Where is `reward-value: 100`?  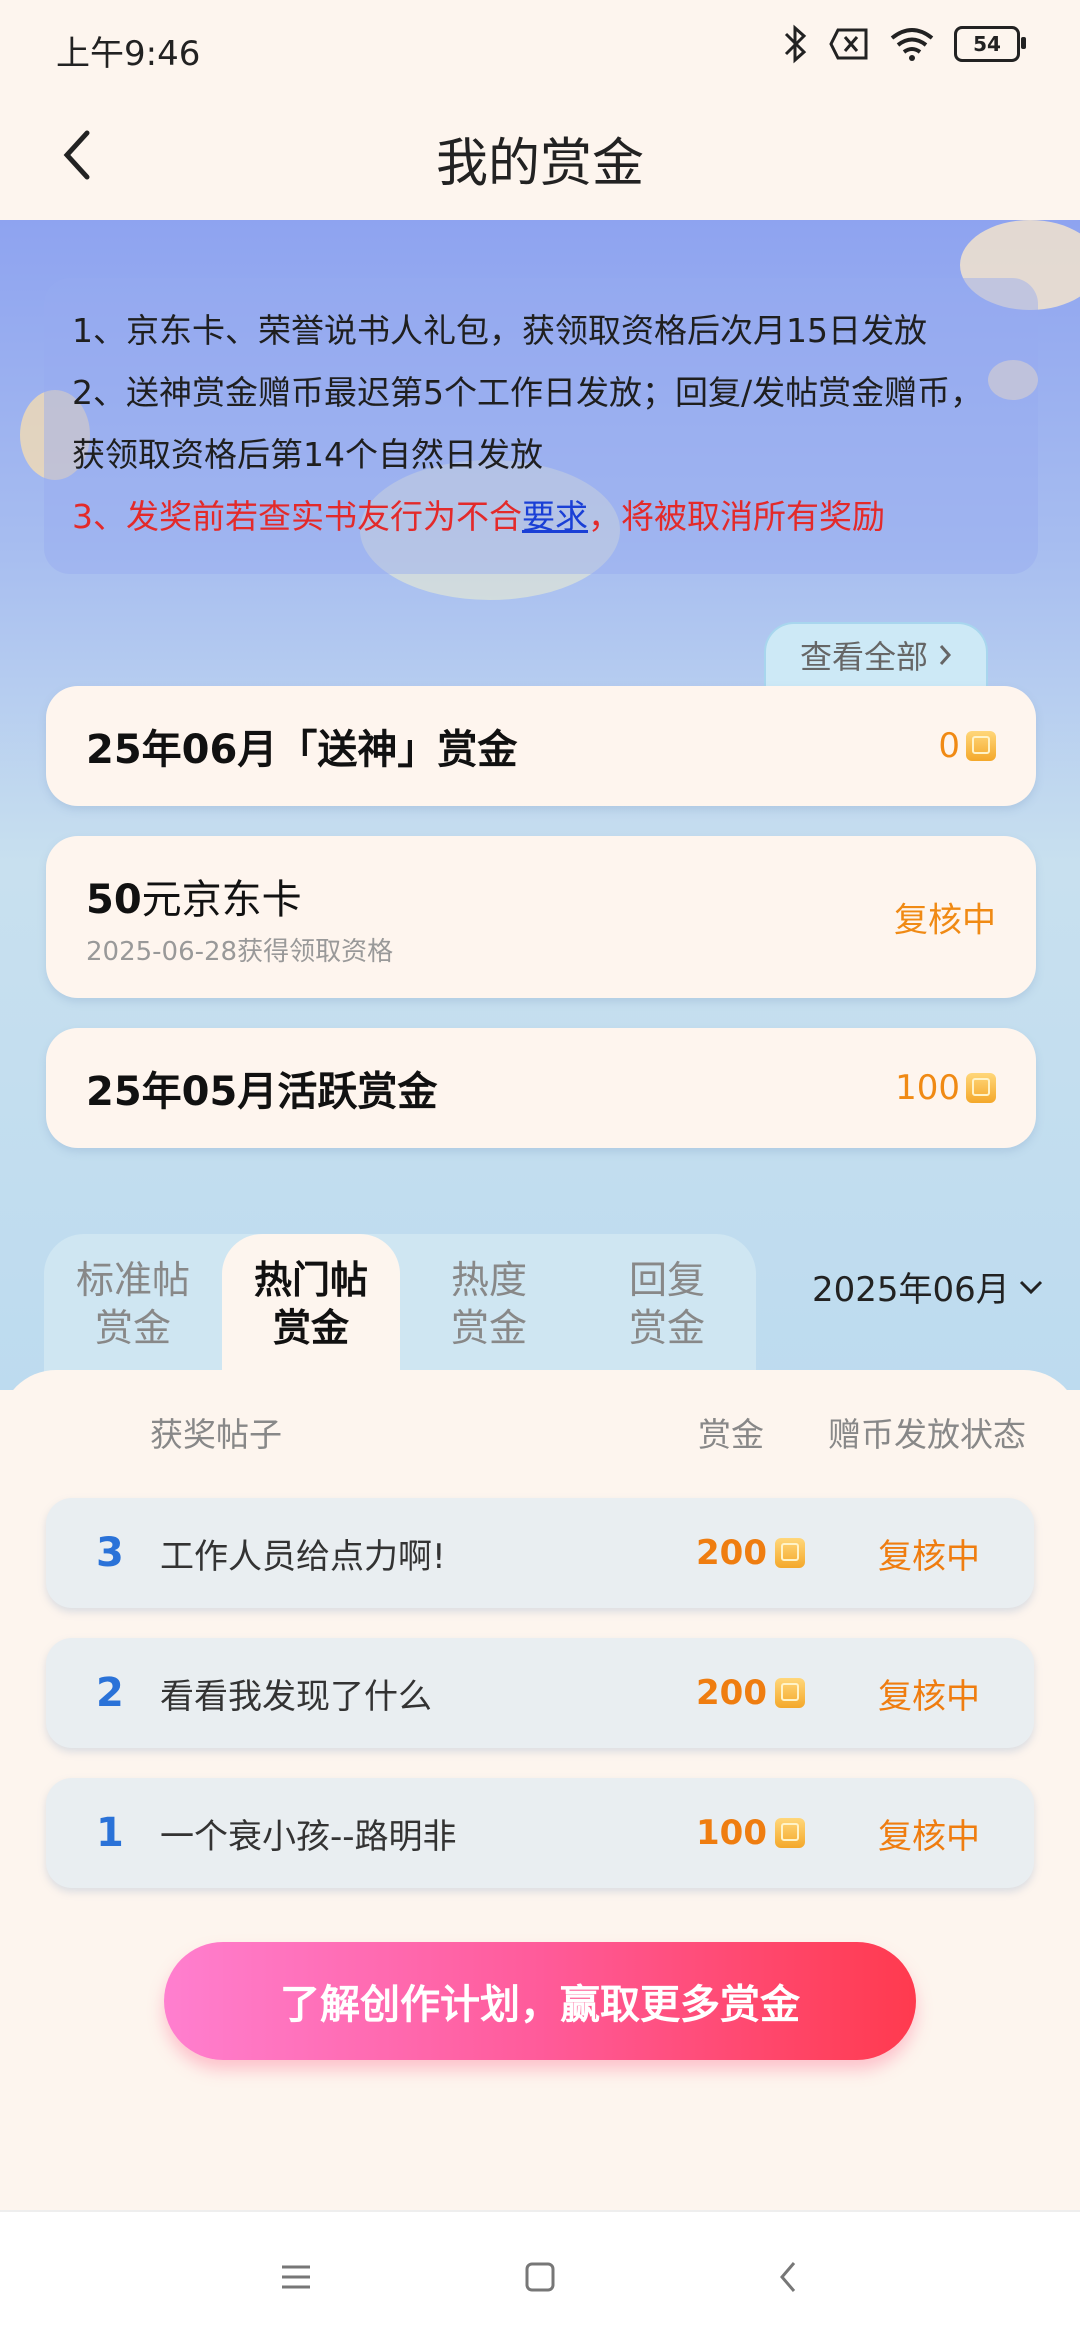 reward-value: 100 is located at coordinates (945, 1088).